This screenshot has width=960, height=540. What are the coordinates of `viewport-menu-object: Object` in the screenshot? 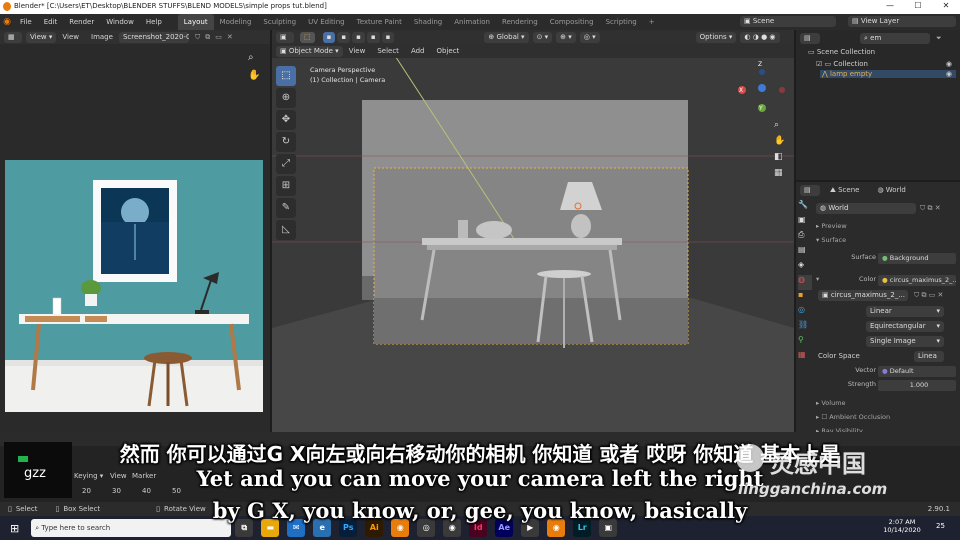 It's located at (448, 51).